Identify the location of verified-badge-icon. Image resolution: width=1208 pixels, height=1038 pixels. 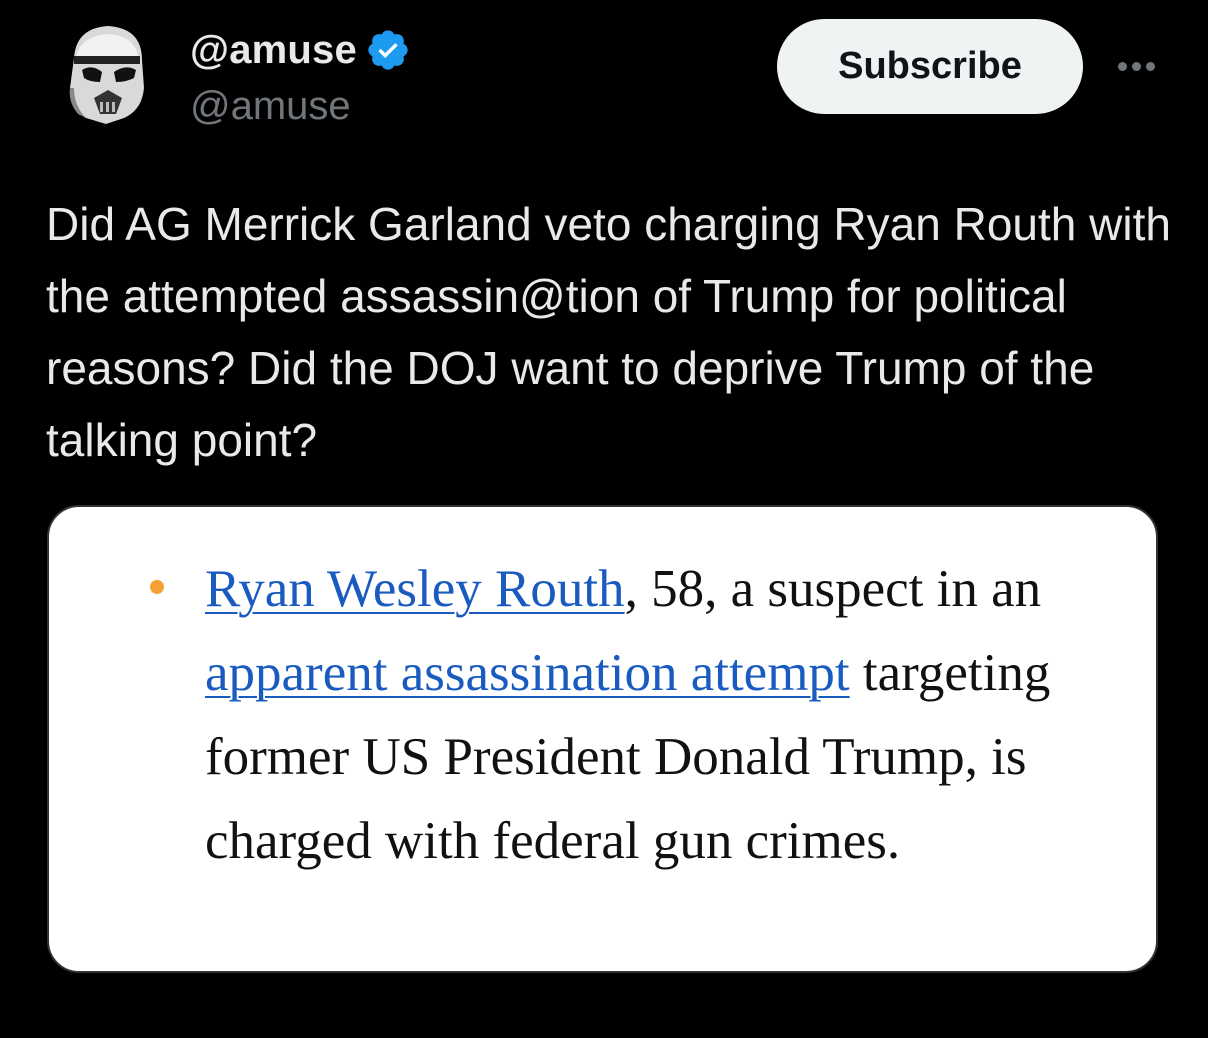
(388, 50).